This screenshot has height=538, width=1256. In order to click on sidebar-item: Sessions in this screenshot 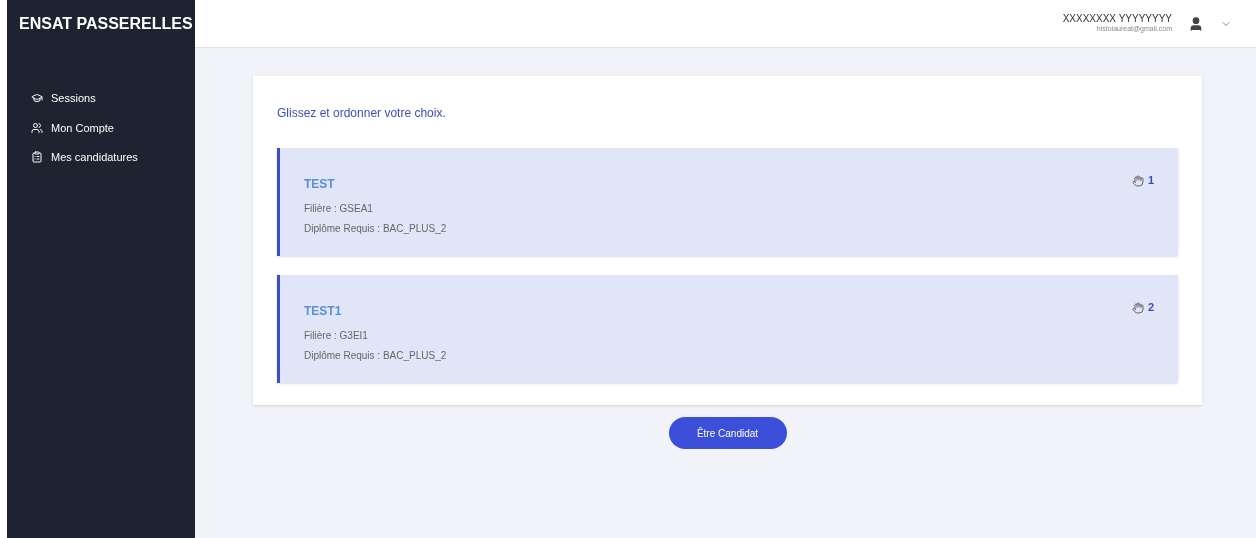, I will do `click(101, 98)`.